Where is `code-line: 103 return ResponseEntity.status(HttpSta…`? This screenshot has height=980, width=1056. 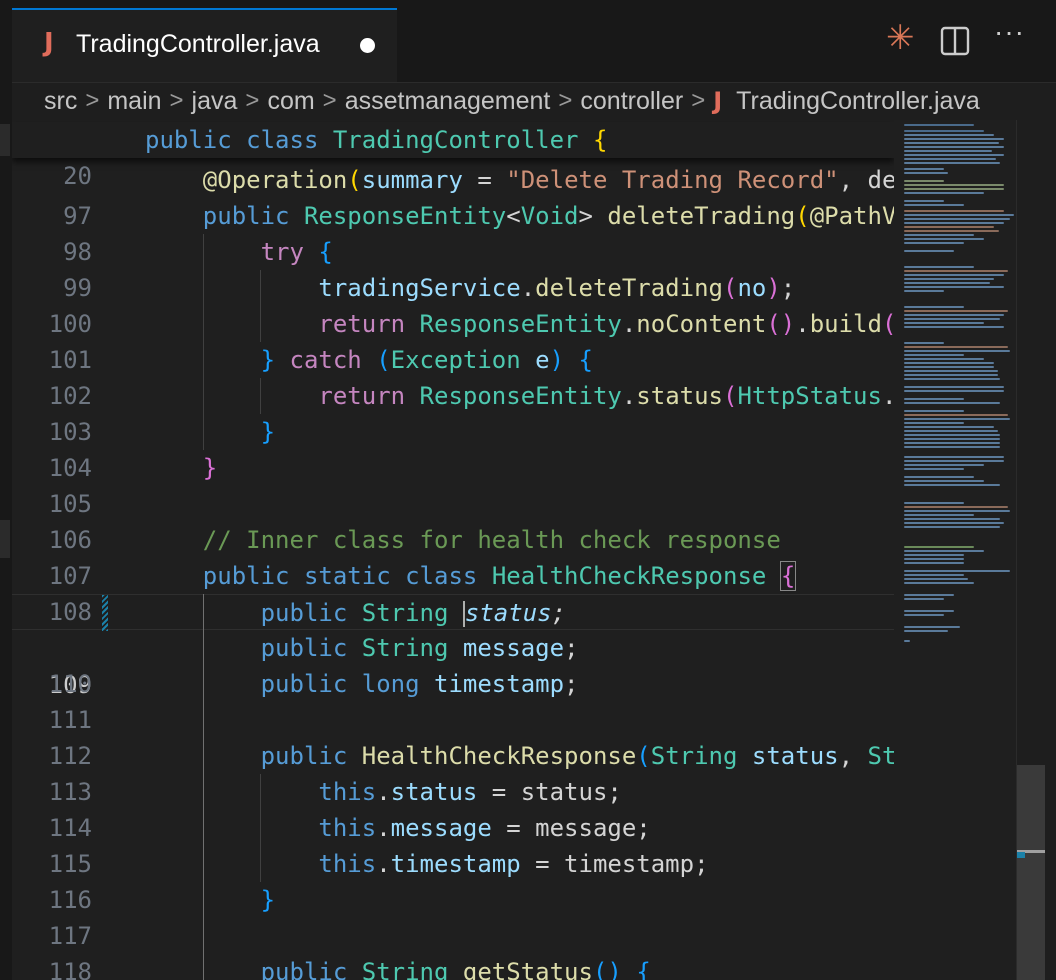 code-line: 103 return ResponseEntity.status(HttpSta… is located at coordinates (453, 412).